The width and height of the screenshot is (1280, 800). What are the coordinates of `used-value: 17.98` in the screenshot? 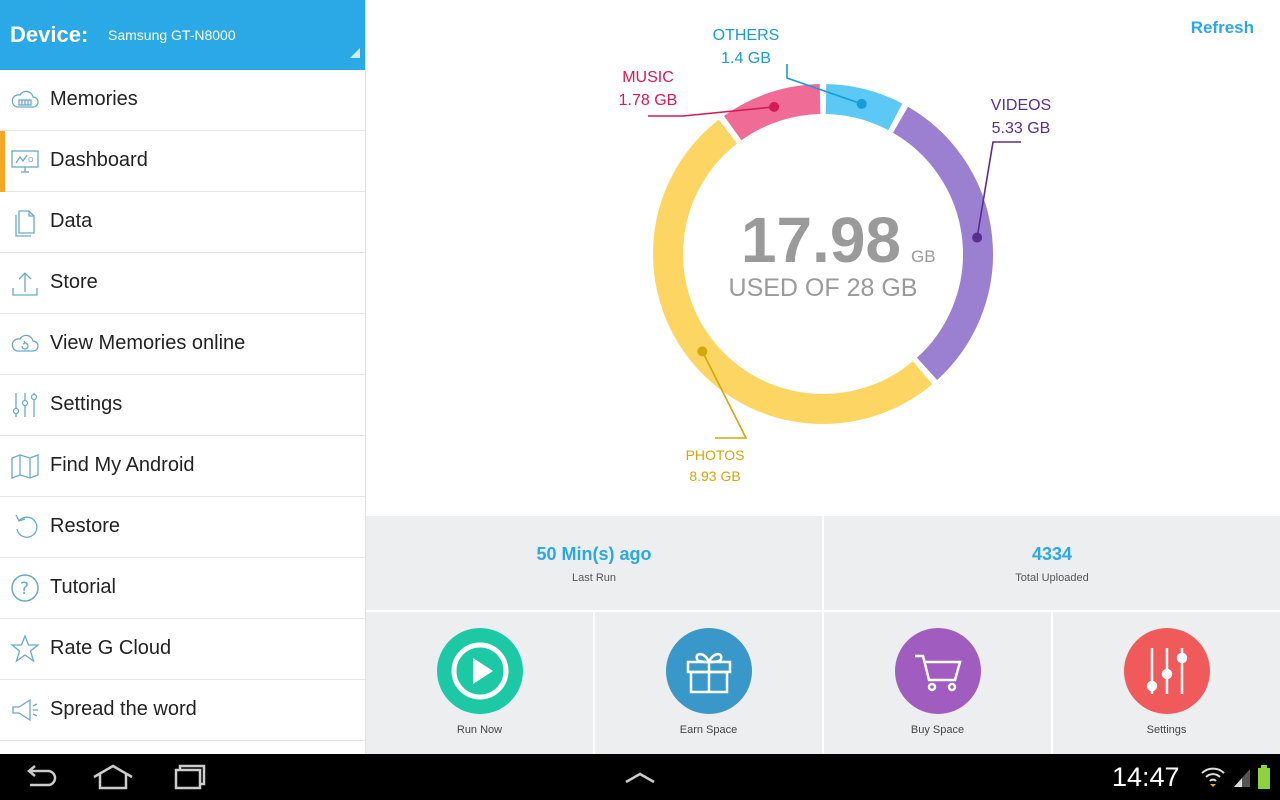 It's located at (821, 240).